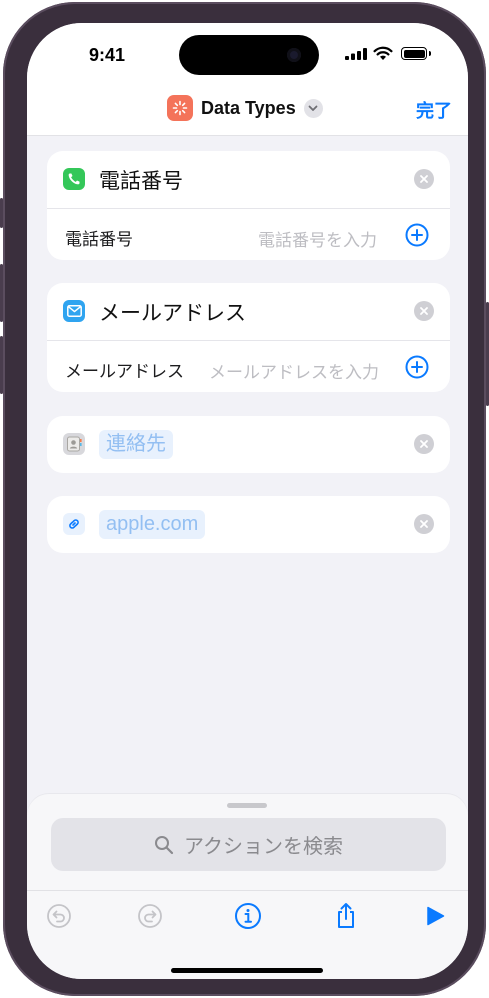 The image size is (489, 998). What do you see at coordinates (416, 53) in the screenshot?
I see `battery-icon` at bounding box center [416, 53].